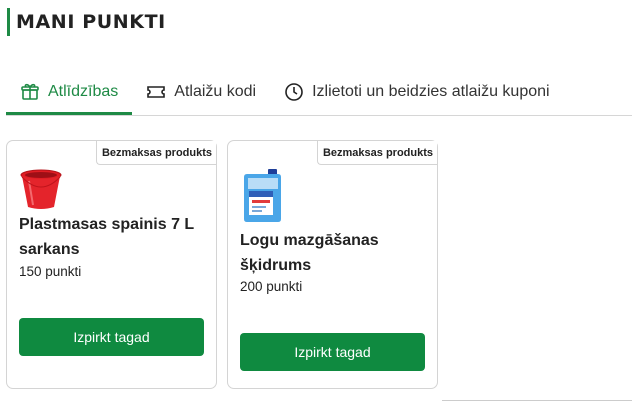 This screenshot has height=404, width=632. Describe the element at coordinates (30, 92) in the screenshot. I see `gift-icon` at that location.